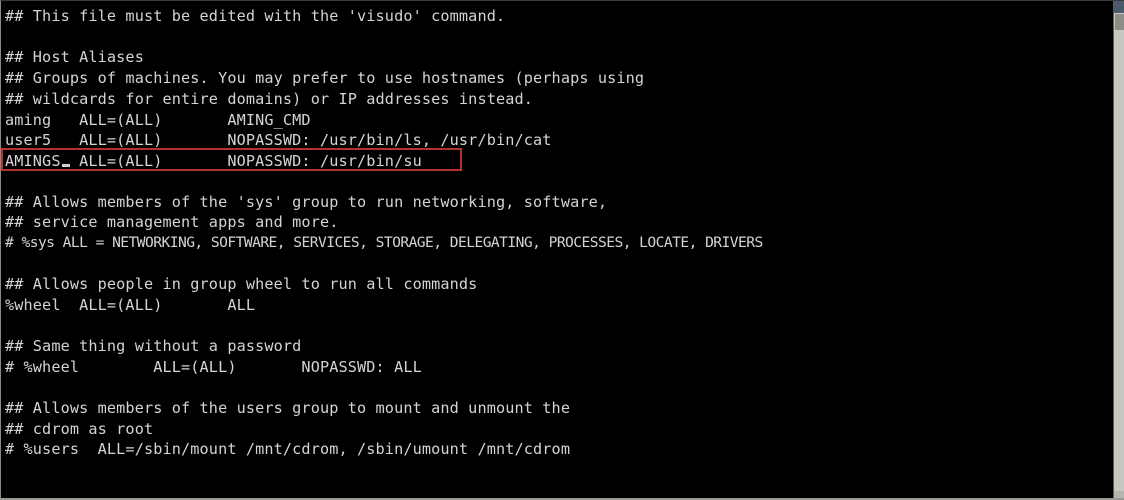  Describe the element at coordinates (1118, 249) in the screenshot. I see `vertical-scrollbar` at that location.